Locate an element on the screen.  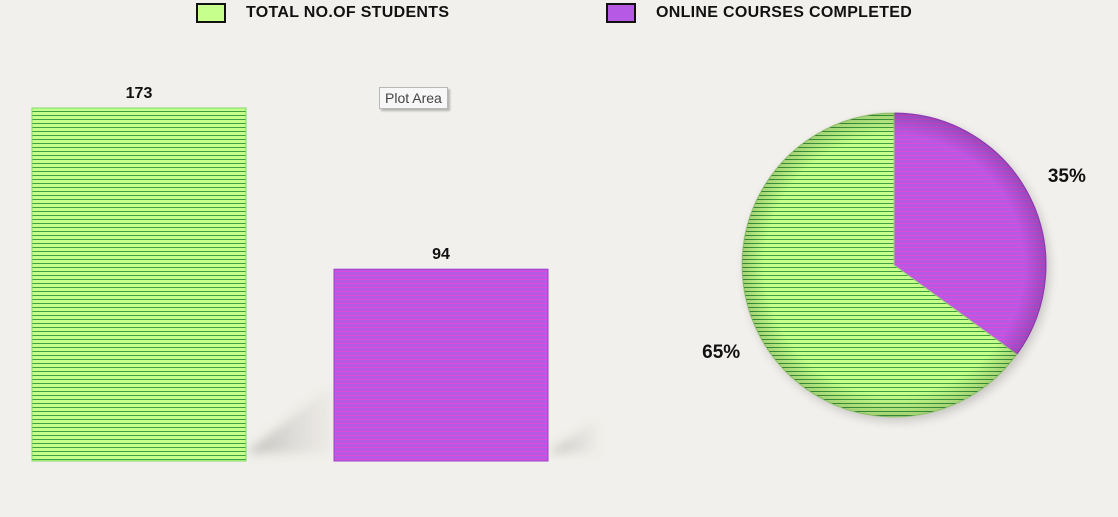
pie-slice-online-courses-label: 35% is located at coordinates (1067, 176).